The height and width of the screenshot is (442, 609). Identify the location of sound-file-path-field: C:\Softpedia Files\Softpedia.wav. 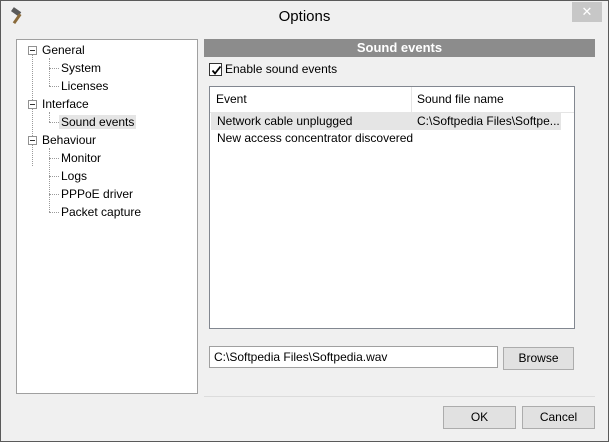
(353, 357).